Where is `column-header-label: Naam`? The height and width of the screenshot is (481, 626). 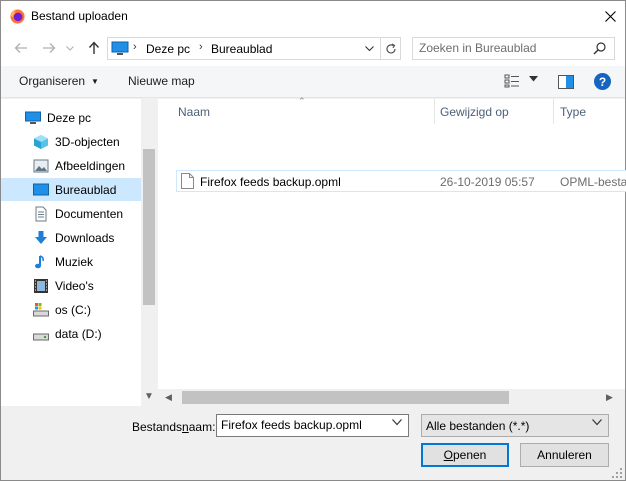 column-header-label: Naam is located at coordinates (194, 112).